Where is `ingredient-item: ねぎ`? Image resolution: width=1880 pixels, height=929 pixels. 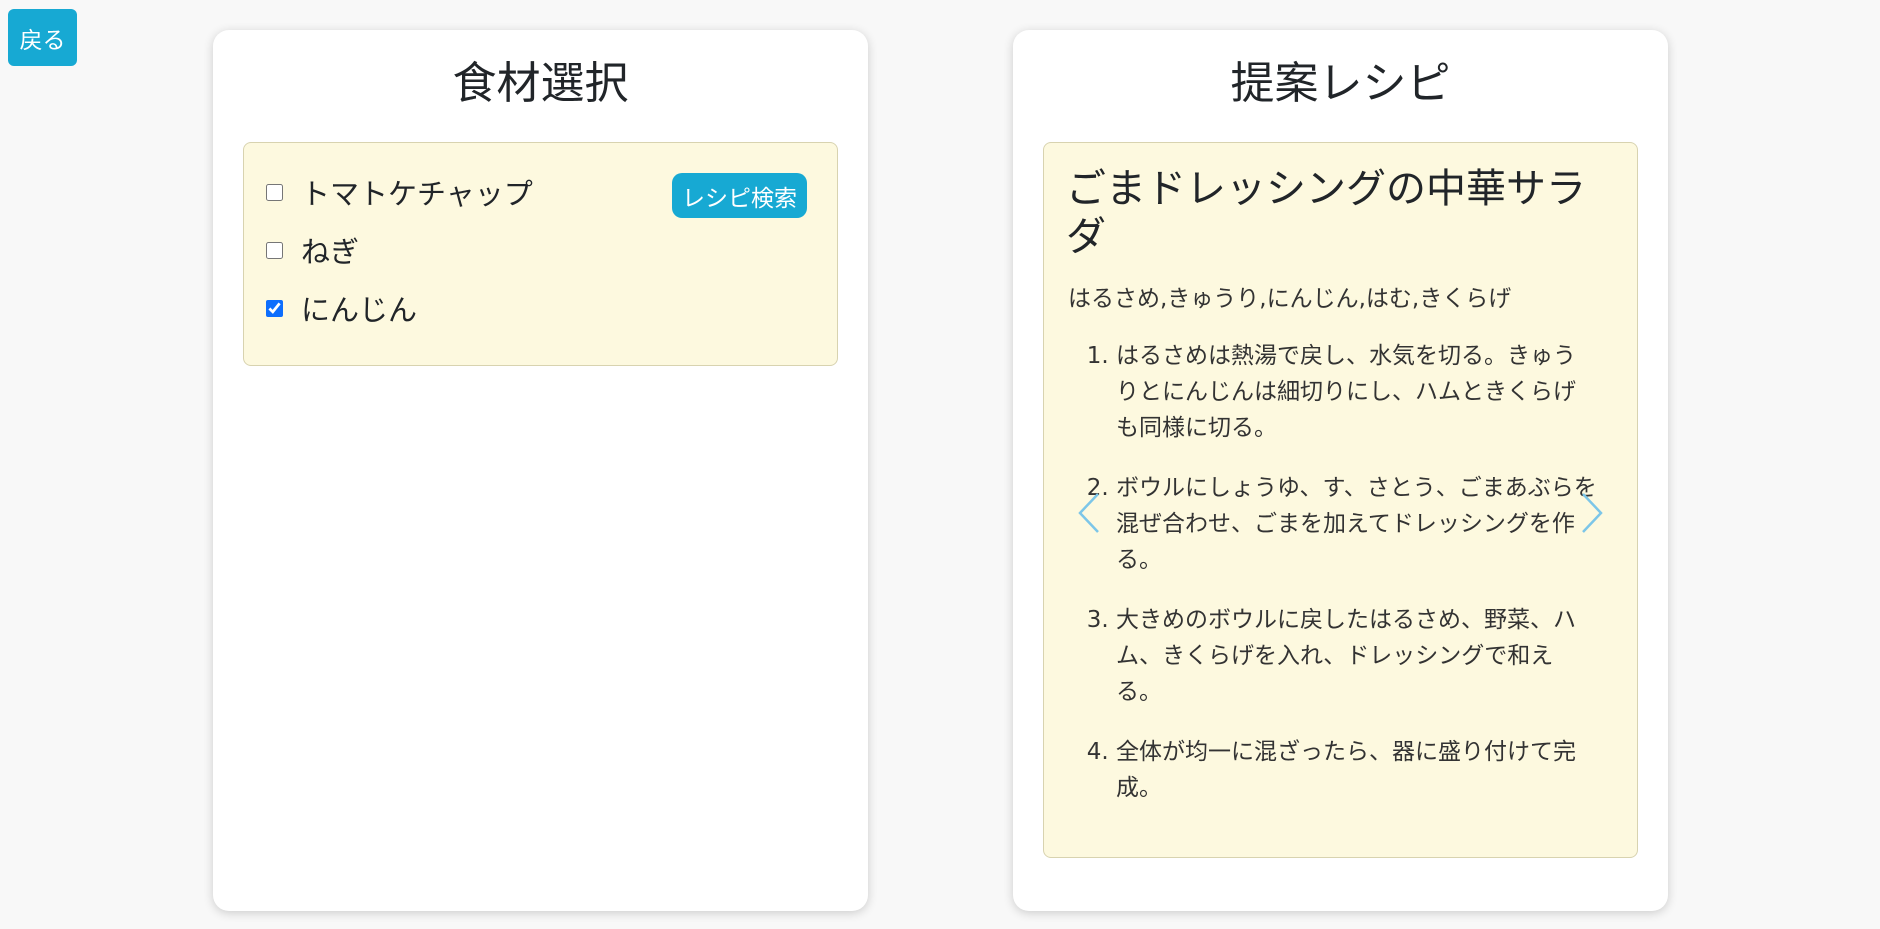
ingredient-item: ねぎ is located at coordinates (399, 250).